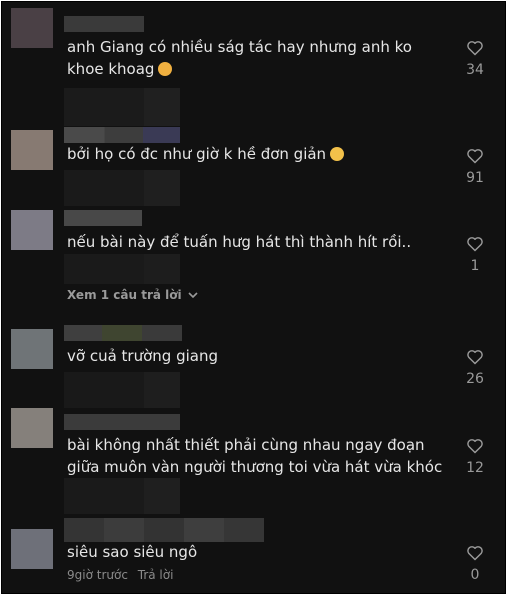 This screenshot has width=507, height=595. I want to click on timestamp: 9giờ trước, so click(97, 575).